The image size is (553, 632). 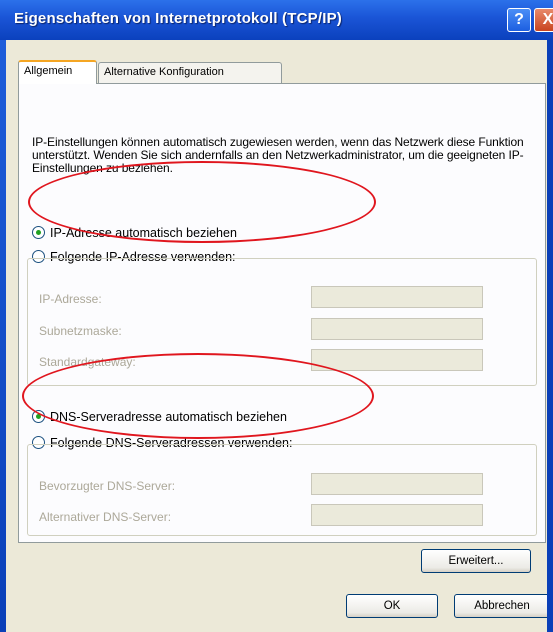 I want to click on default-gateway-field, so click(x=397, y=360).